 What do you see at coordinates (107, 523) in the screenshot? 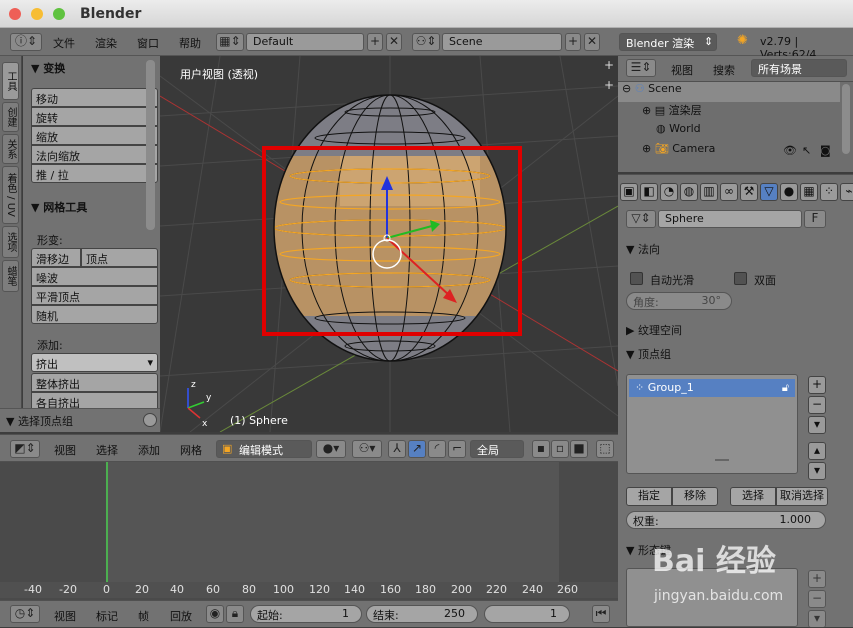
I see `current-frame-line` at bounding box center [107, 523].